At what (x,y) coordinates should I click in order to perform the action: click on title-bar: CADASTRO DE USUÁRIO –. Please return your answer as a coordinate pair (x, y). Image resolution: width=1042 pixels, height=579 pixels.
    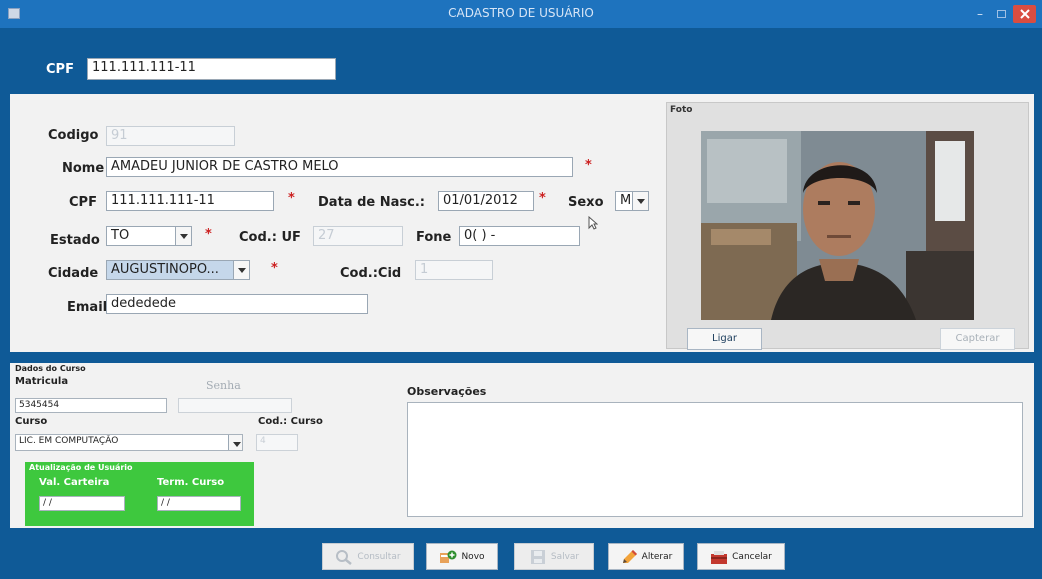
    Looking at the image, I should click on (521, 14).